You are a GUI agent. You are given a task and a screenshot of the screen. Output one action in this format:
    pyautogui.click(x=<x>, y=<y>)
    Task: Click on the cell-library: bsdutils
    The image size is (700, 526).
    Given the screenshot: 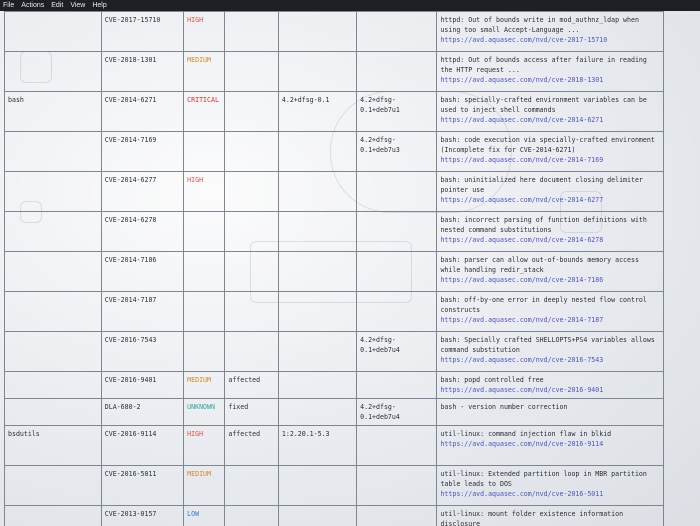 What is the action you would take?
    pyautogui.click(x=53, y=445)
    